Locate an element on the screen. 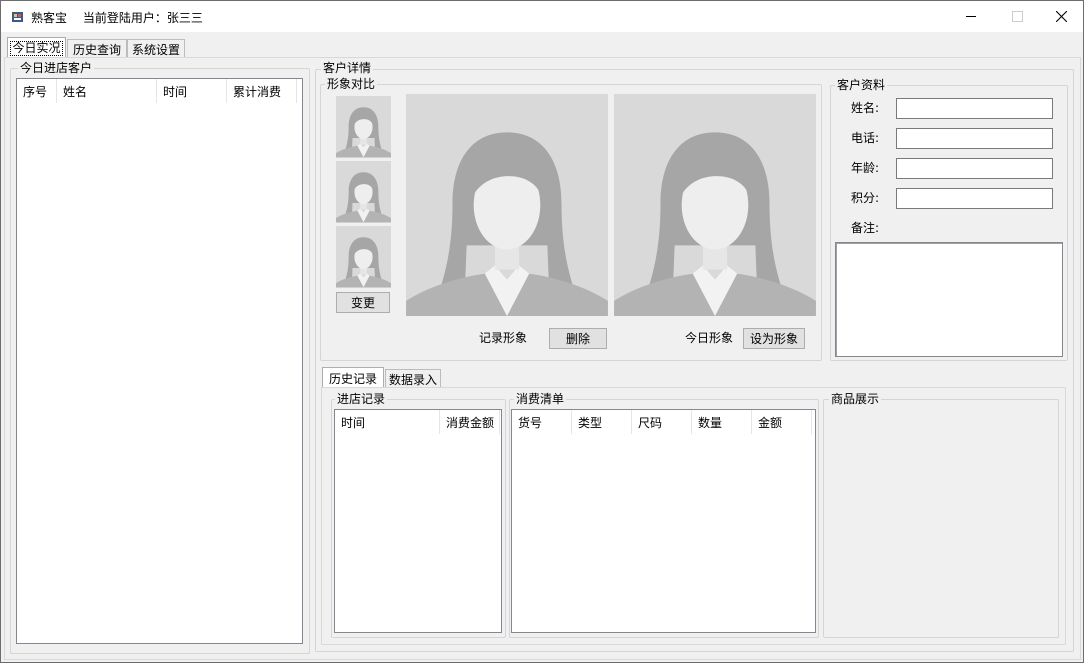 The width and height of the screenshot is (1084, 663). tab-history-query-label: 历史查询 is located at coordinates (96, 49).